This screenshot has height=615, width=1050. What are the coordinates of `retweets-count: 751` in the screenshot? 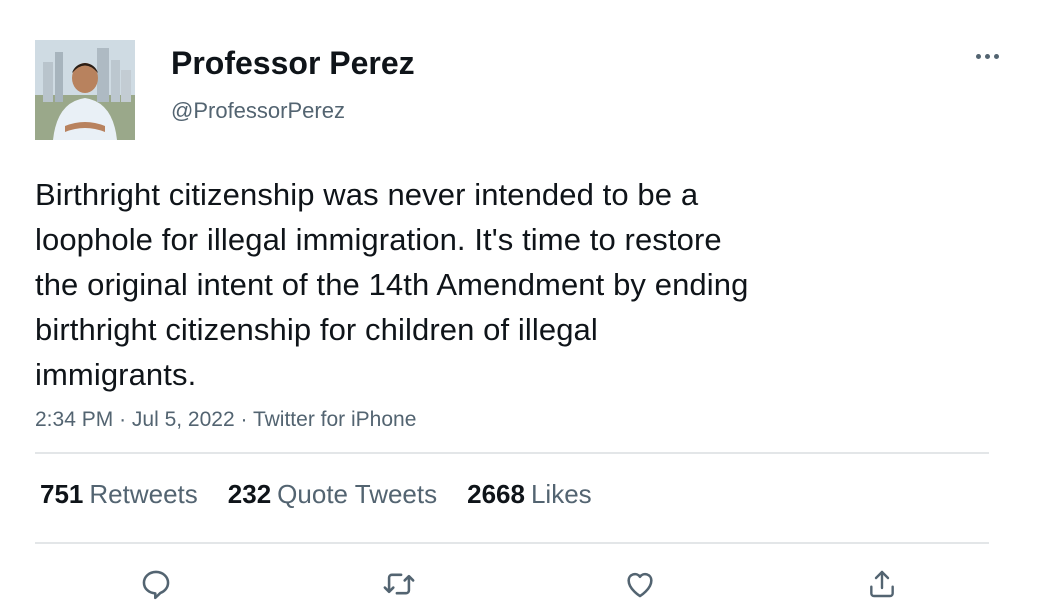 It's located at (62, 494).